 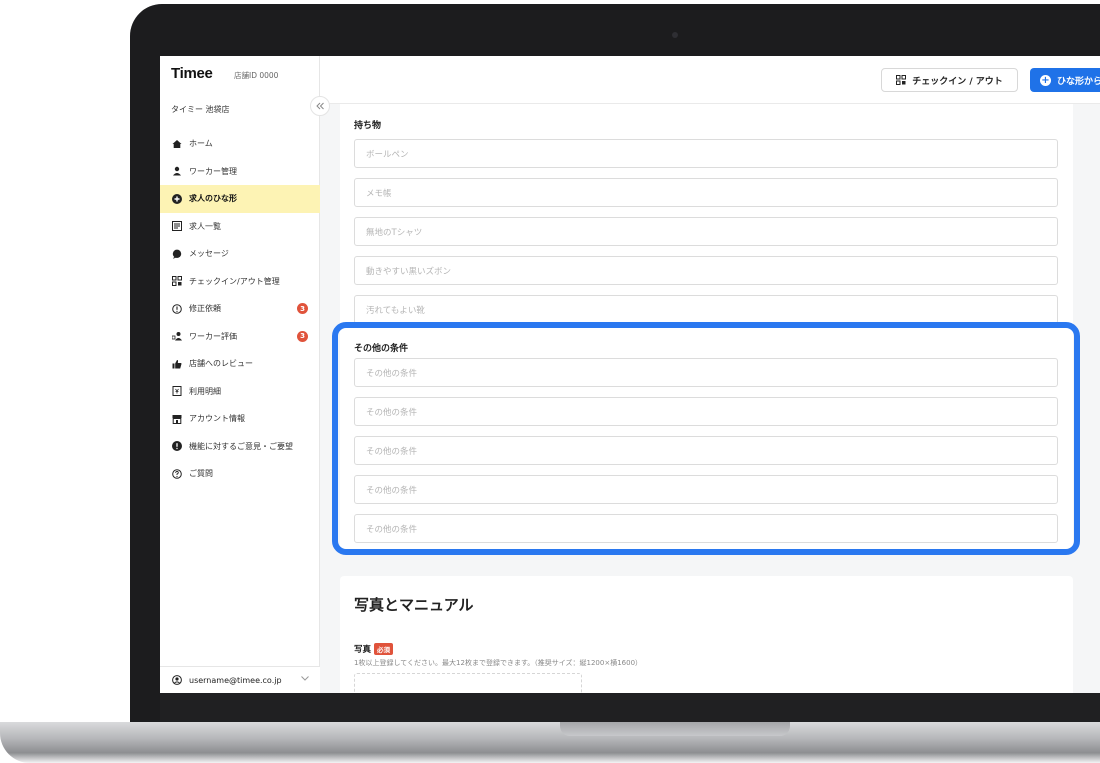 What do you see at coordinates (240, 199) in the screenshot?
I see `sidebar-item-templates: 求人のひな形` at bounding box center [240, 199].